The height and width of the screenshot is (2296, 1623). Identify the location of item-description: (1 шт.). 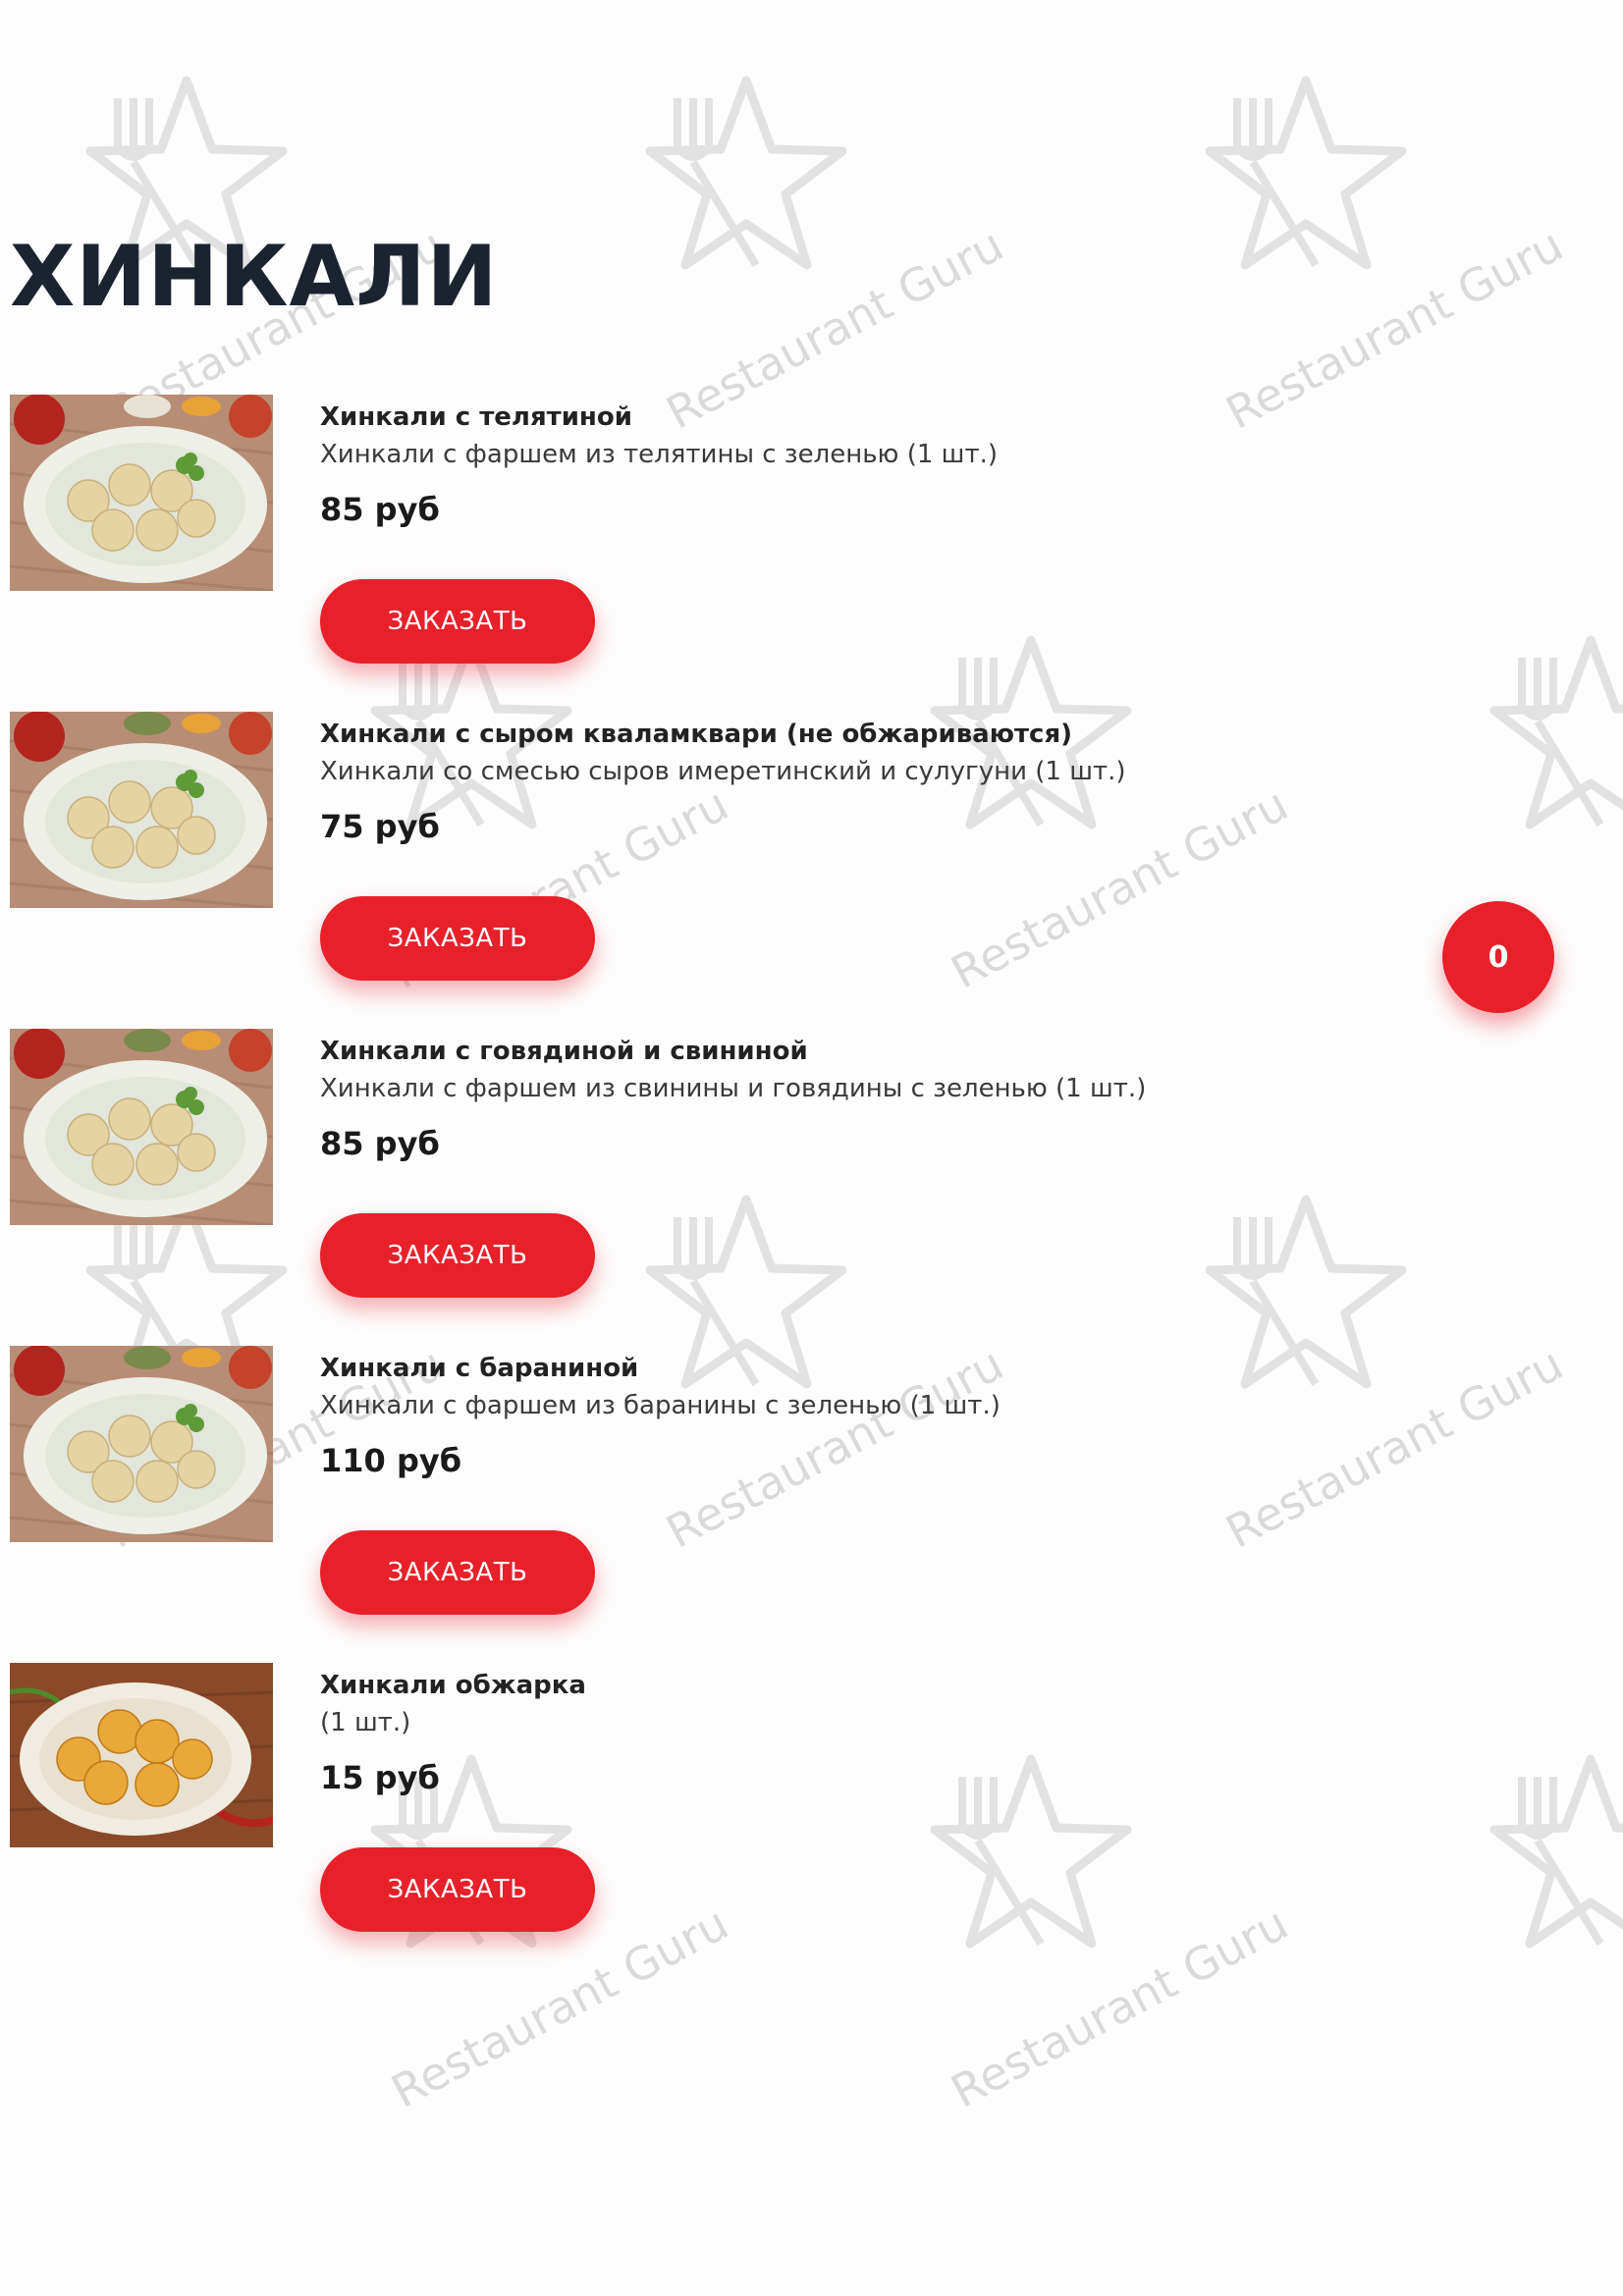
(365, 1722).